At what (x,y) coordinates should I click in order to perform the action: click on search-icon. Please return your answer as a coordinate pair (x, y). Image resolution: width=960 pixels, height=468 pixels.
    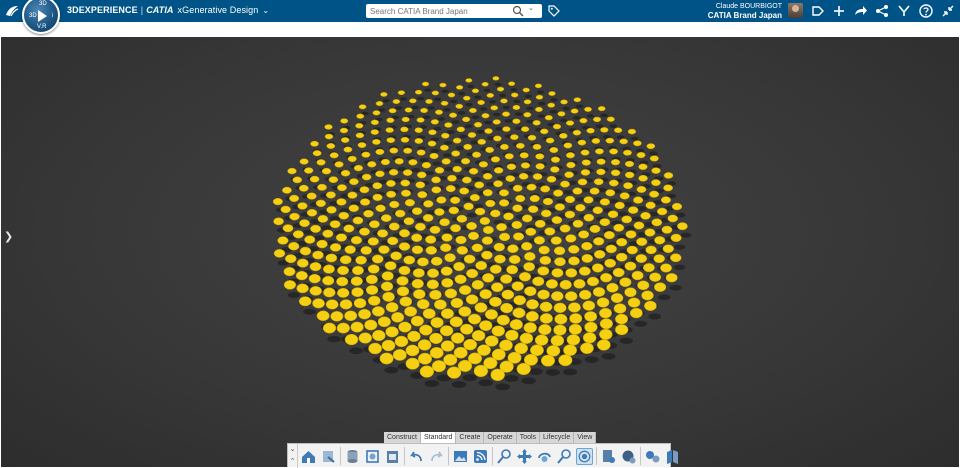
    Looking at the image, I should click on (518, 11).